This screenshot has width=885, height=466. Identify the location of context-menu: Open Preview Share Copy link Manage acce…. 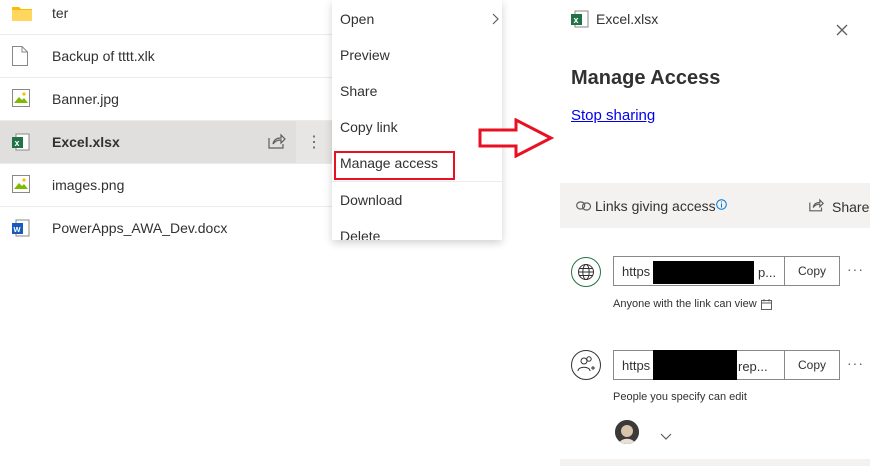
(417, 120).